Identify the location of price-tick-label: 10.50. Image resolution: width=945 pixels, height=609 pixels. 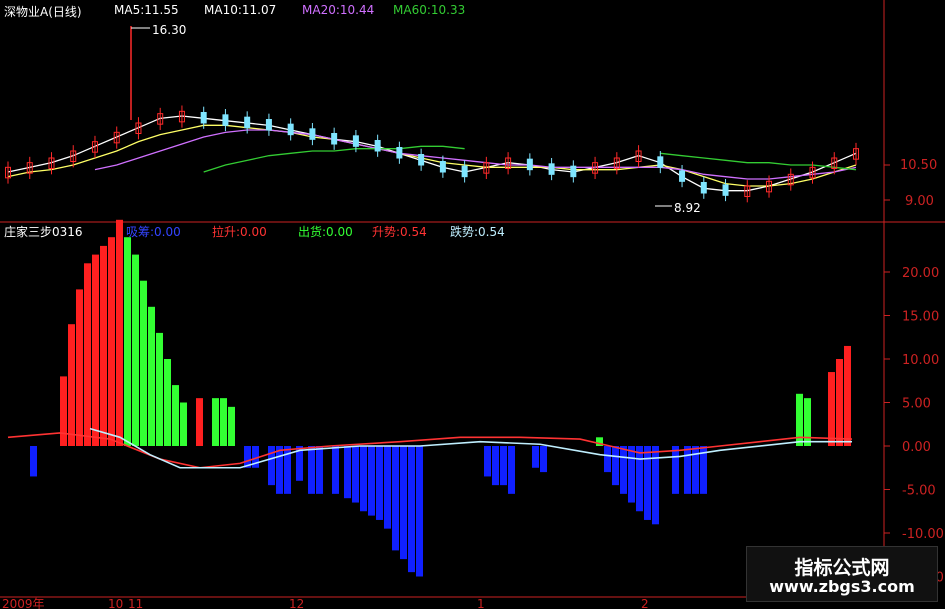
(918, 165).